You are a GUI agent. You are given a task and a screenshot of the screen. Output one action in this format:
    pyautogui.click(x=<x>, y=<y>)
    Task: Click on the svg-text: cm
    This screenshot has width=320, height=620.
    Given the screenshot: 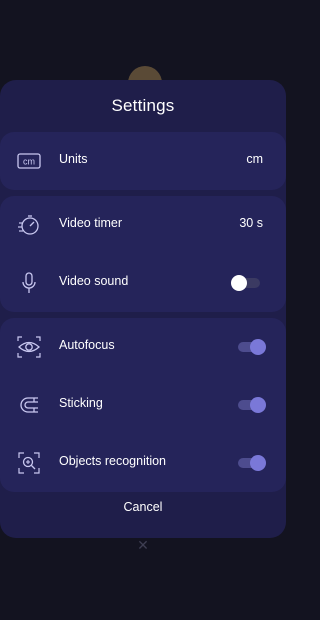 What is the action you would take?
    pyautogui.click(x=29, y=162)
    